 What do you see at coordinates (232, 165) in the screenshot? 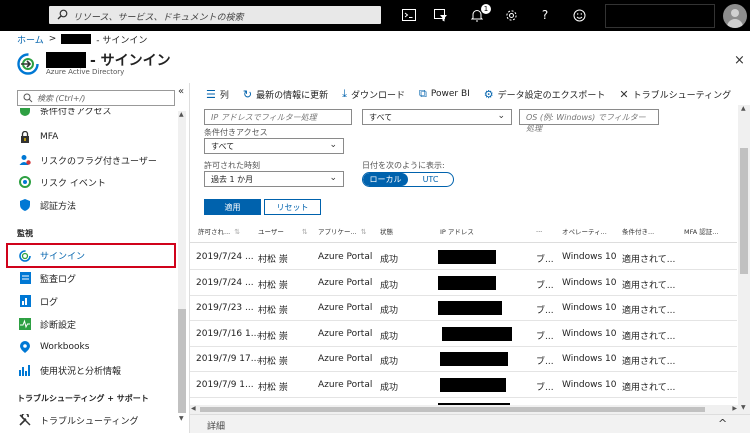
I see `time-filter-label: 許可された時刻` at bounding box center [232, 165].